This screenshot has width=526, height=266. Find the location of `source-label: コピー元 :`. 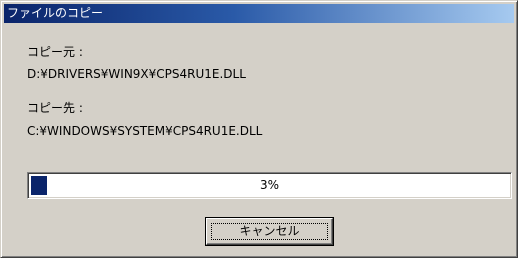

source-label: コピー元 : is located at coordinates (55, 52).